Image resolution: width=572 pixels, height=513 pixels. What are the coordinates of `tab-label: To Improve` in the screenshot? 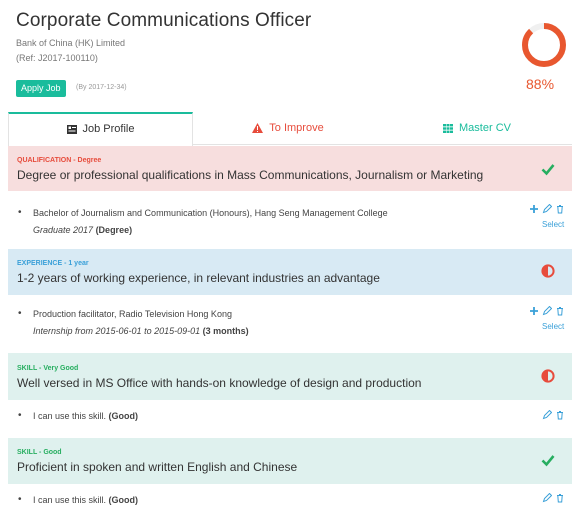 It's located at (296, 128).